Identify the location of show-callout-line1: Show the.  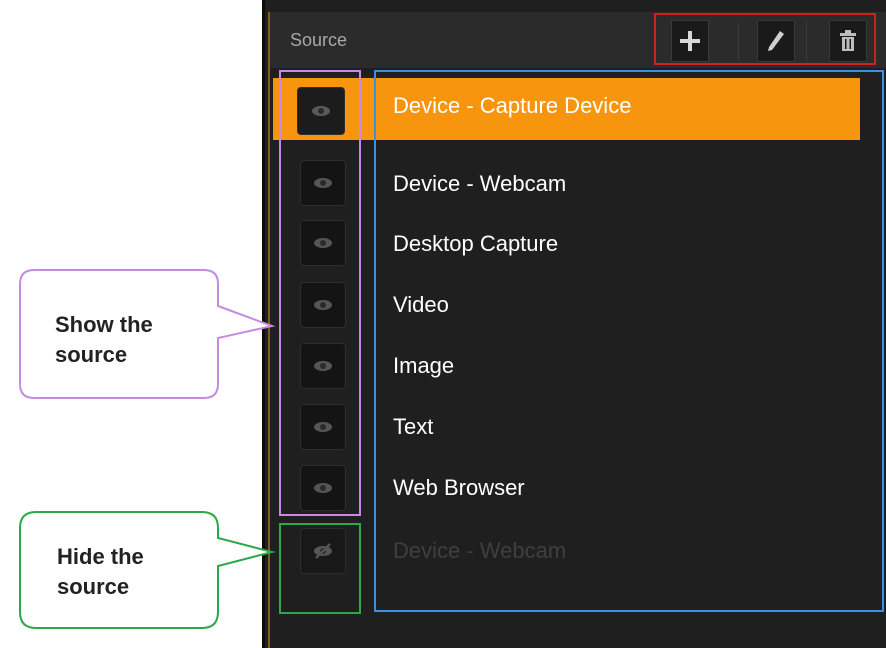
(104, 324).